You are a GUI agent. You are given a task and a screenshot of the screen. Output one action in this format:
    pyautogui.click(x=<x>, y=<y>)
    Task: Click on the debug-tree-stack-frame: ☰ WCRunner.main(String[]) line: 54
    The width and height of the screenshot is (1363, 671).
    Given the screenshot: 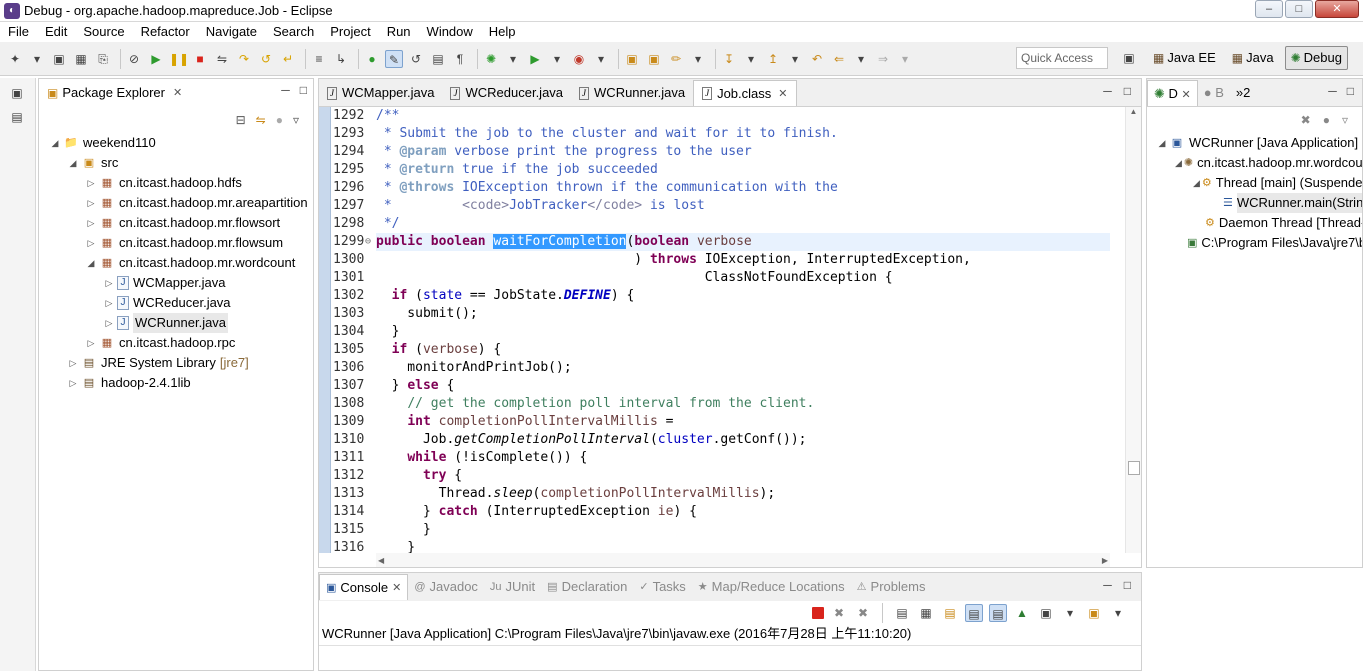 What is the action you would take?
    pyautogui.click(x=1254, y=203)
    